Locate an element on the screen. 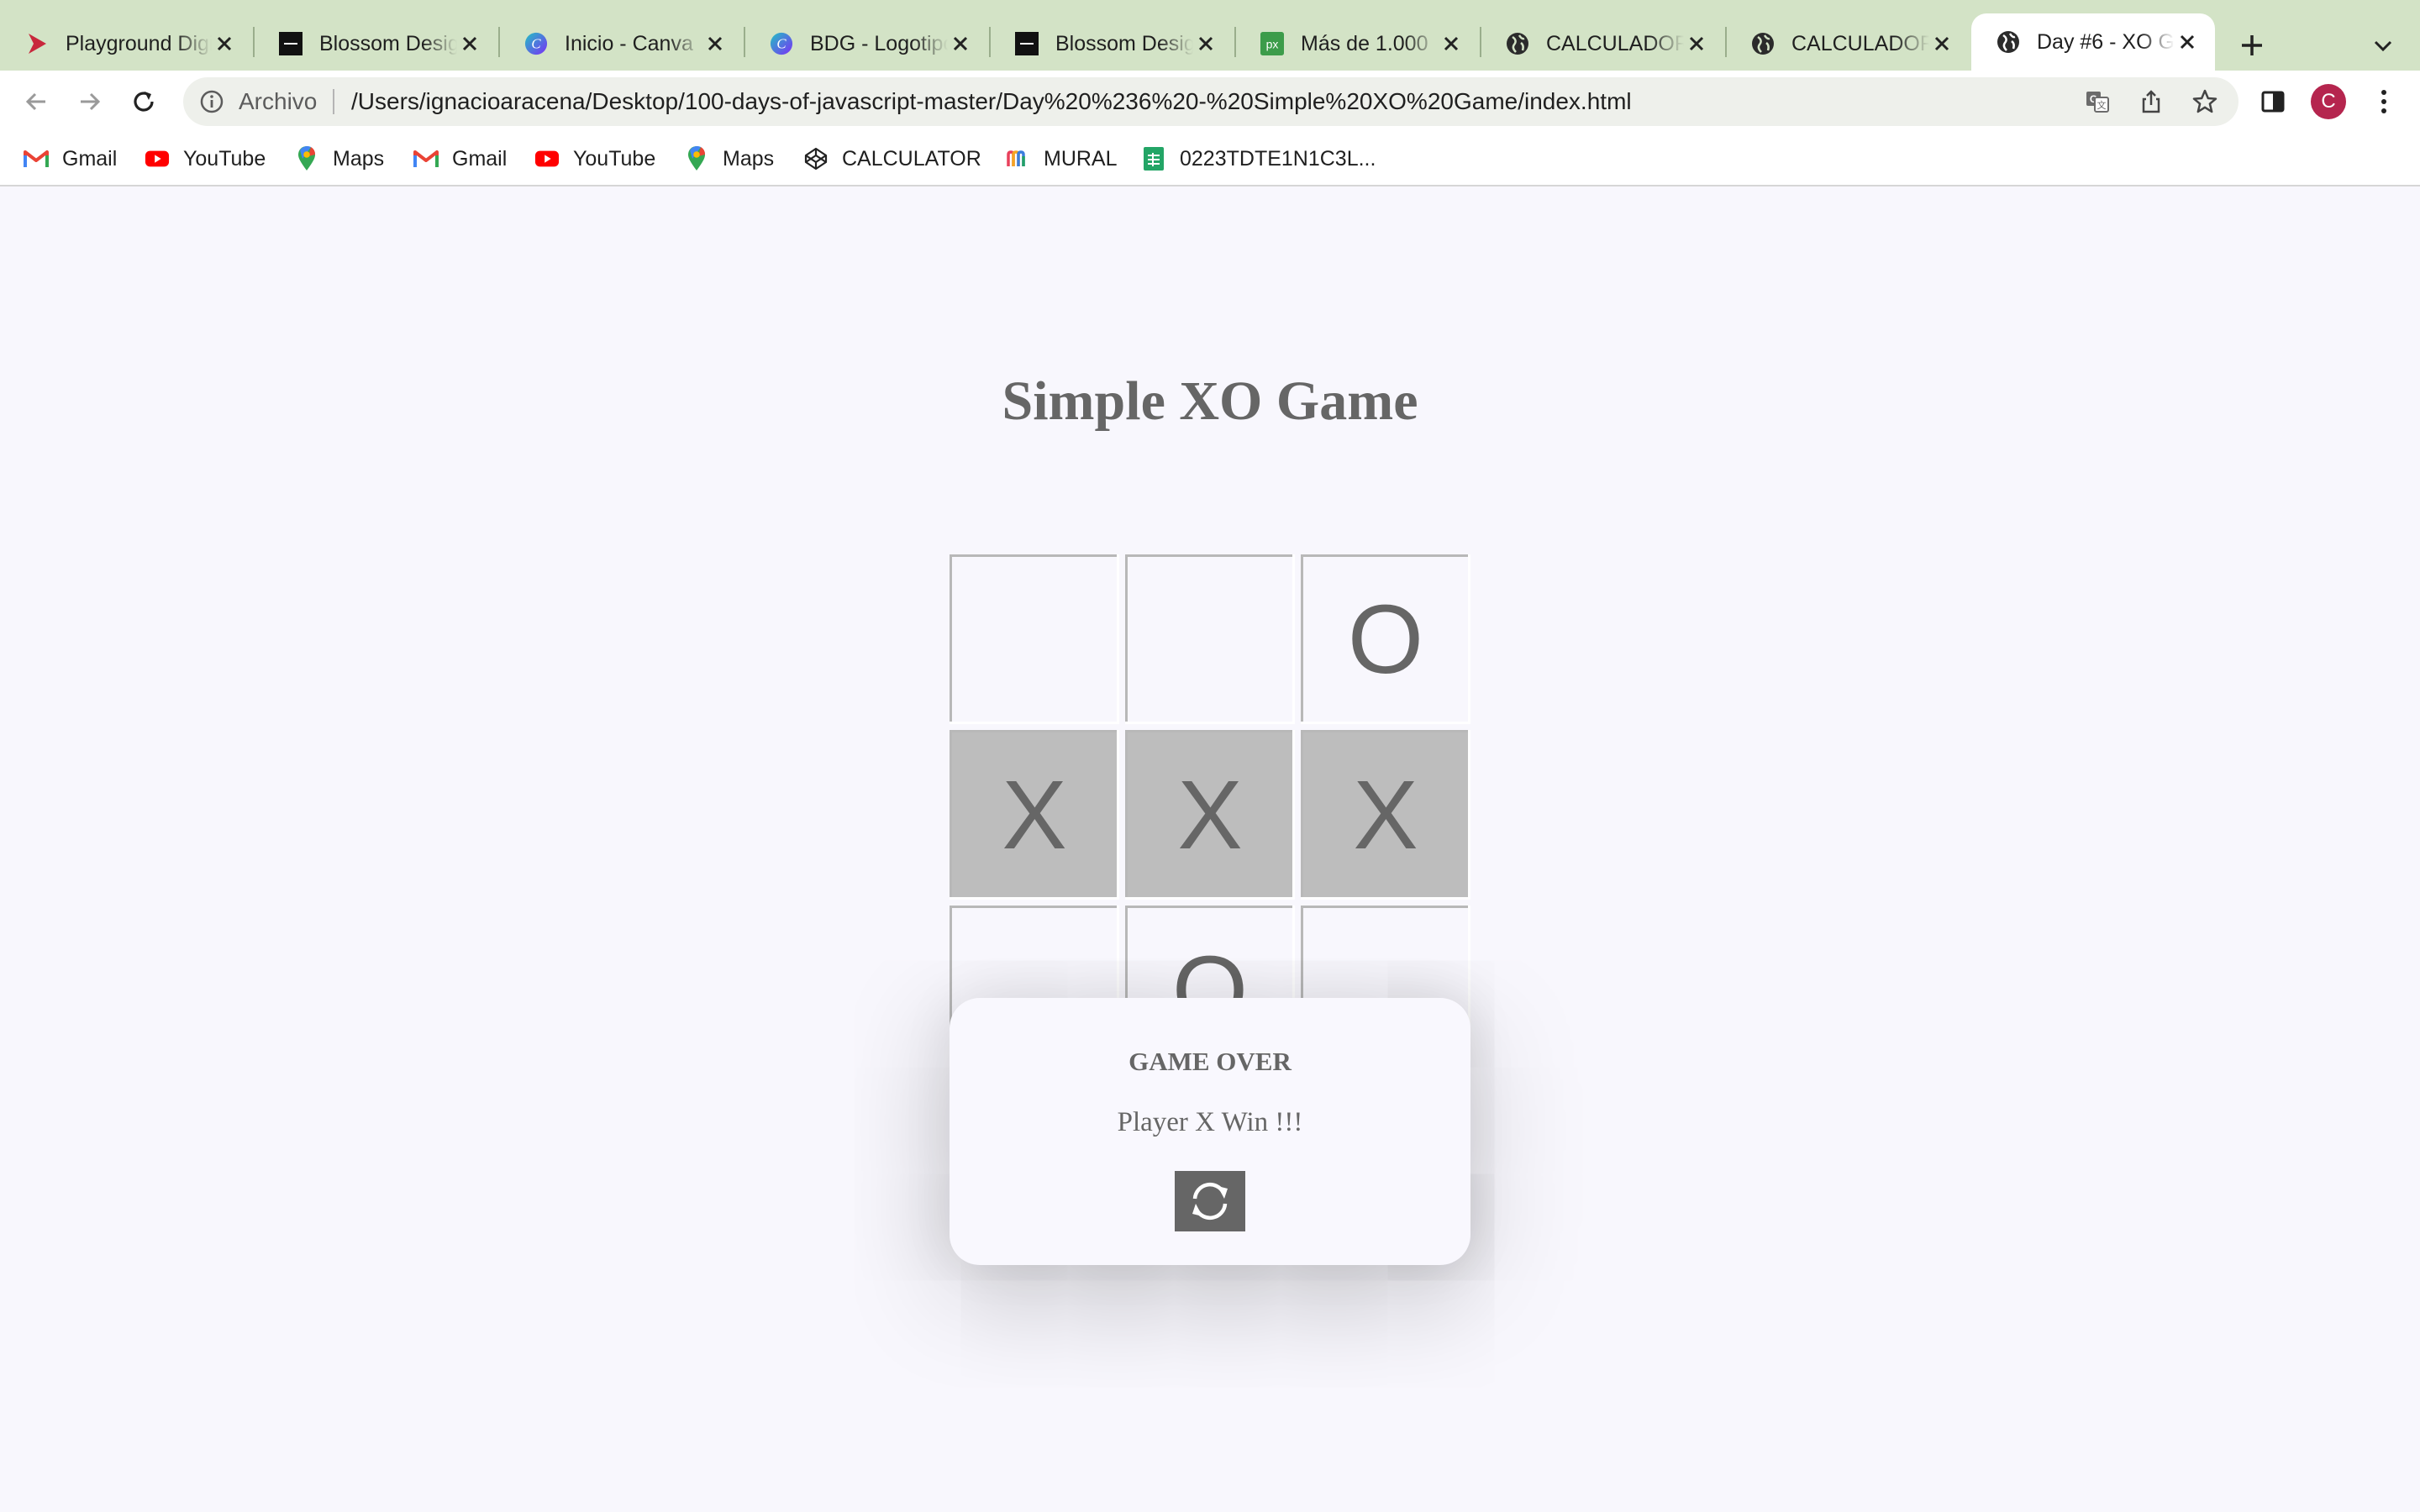 The image size is (2420, 1512). bookmark-youtube: YouTube is located at coordinates (206, 159).